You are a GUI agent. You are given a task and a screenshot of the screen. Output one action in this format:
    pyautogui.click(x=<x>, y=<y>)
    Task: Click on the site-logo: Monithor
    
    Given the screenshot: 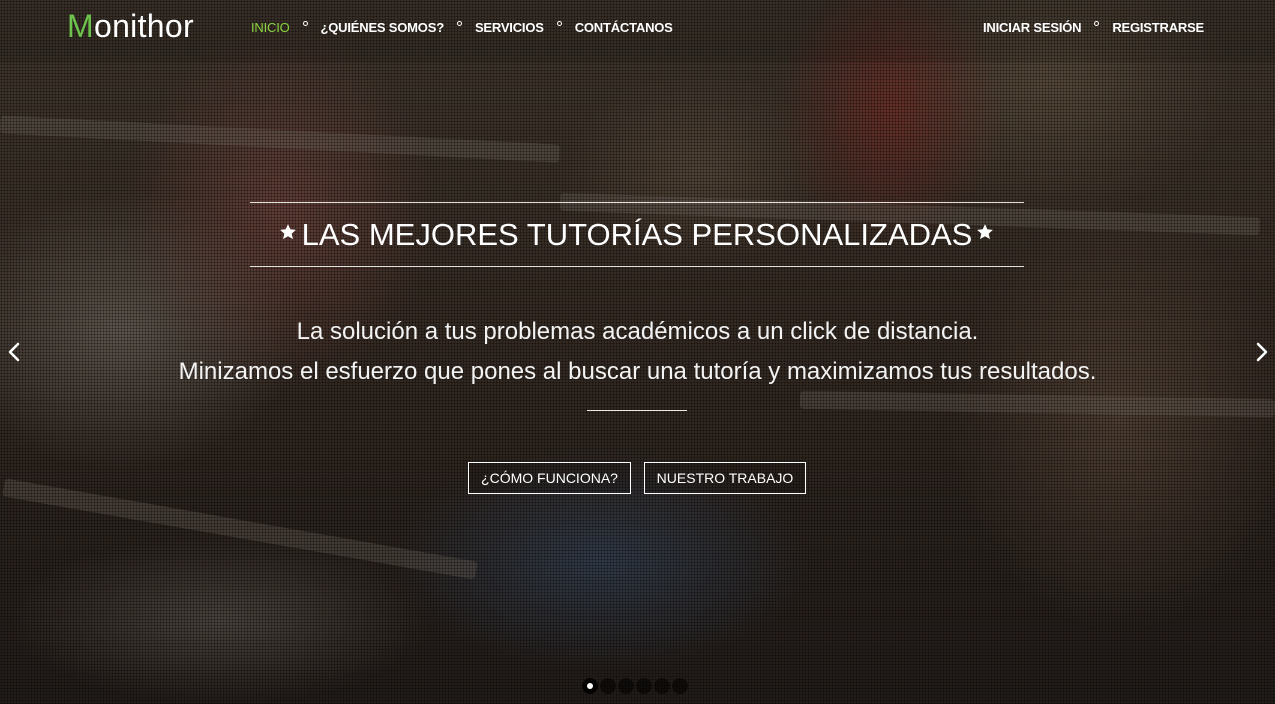 What is the action you would take?
    pyautogui.click(x=130, y=26)
    